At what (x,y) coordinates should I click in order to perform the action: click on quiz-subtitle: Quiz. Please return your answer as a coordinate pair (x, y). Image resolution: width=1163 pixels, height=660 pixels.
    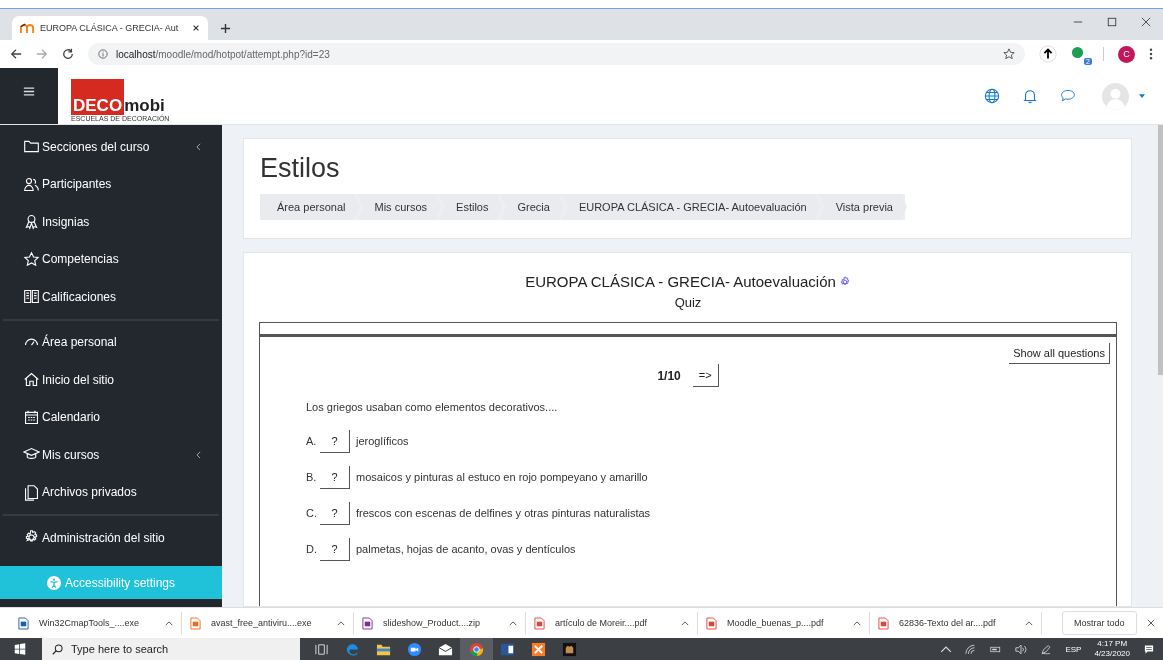
    Looking at the image, I should click on (688, 302).